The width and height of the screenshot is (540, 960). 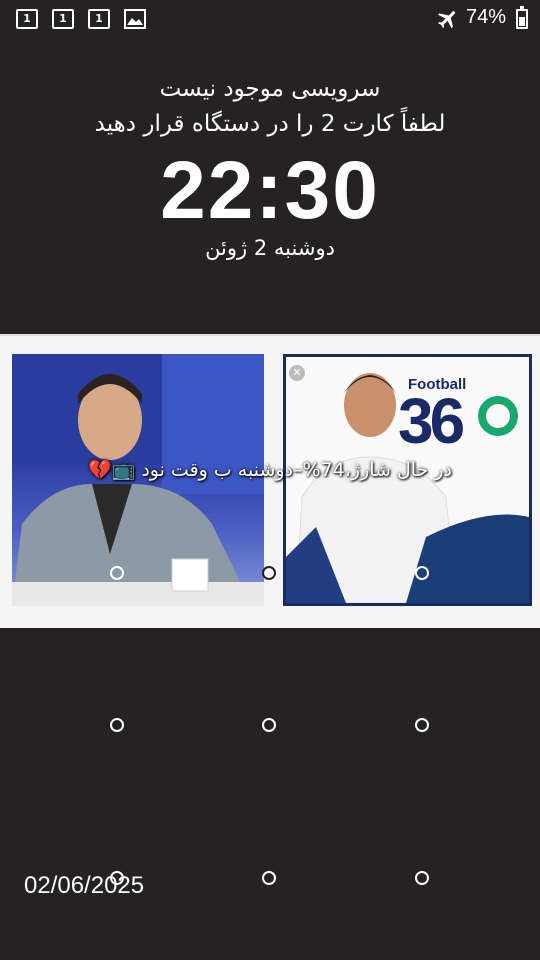 What do you see at coordinates (270, 124) in the screenshot?
I see `insert-sim-text: لطفاً کارت 2 را در دستگاه قرار دهید` at bounding box center [270, 124].